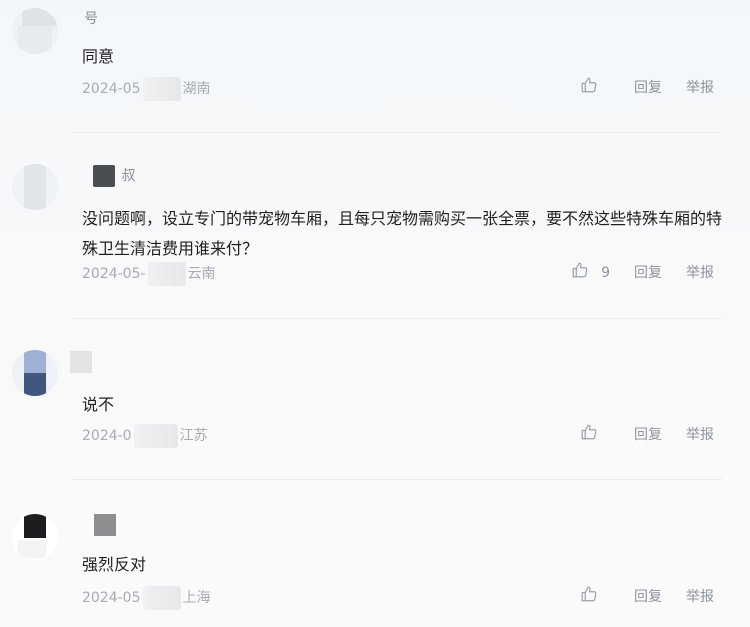 Image resolution: width=750 pixels, height=627 pixels. Describe the element at coordinates (605, 273) in the screenshot. I see `like-count: 9` at that location.